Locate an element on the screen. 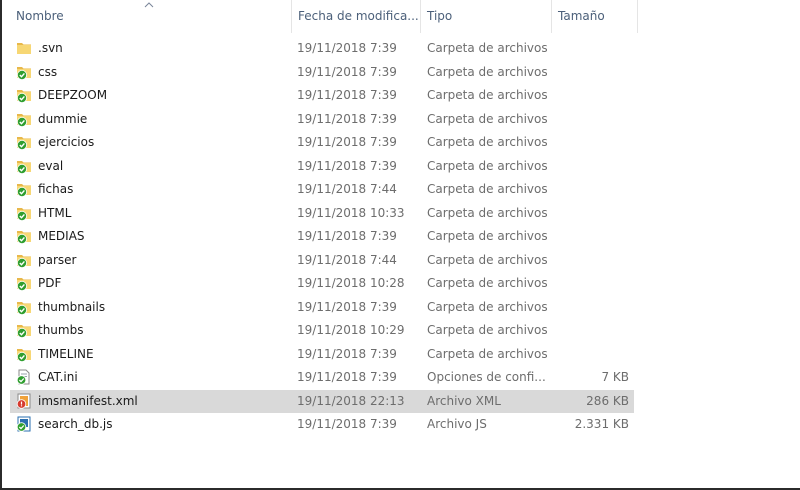 This screenshot has height=490, width=800. file-name: thumbs is located at coordinates (61, 330).